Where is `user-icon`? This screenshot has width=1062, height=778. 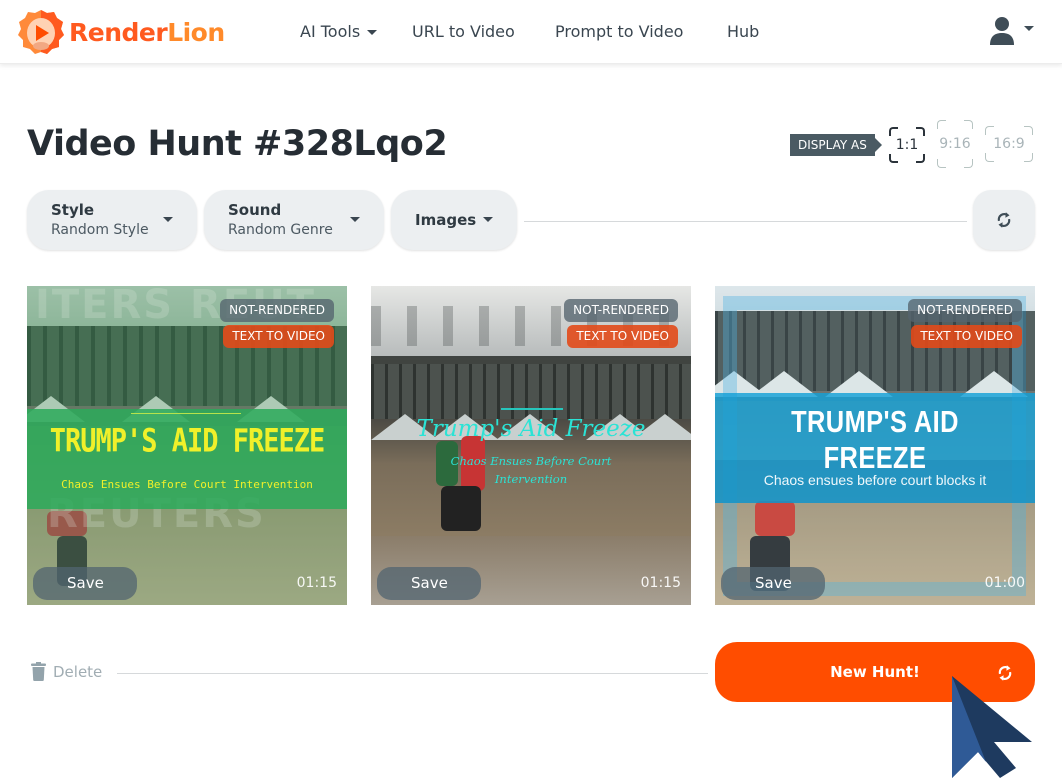 user-icon is located at coordinates (1002, 31).